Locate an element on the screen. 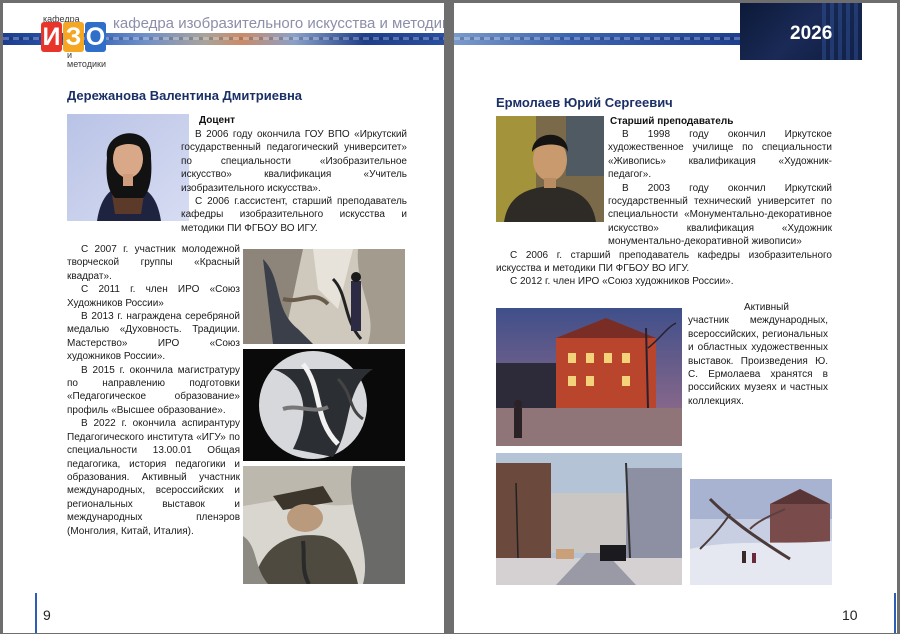 Image resolution: width=900 pixels, height=634 pixels. year-label: 2026 is located at coordinates (811, 33).